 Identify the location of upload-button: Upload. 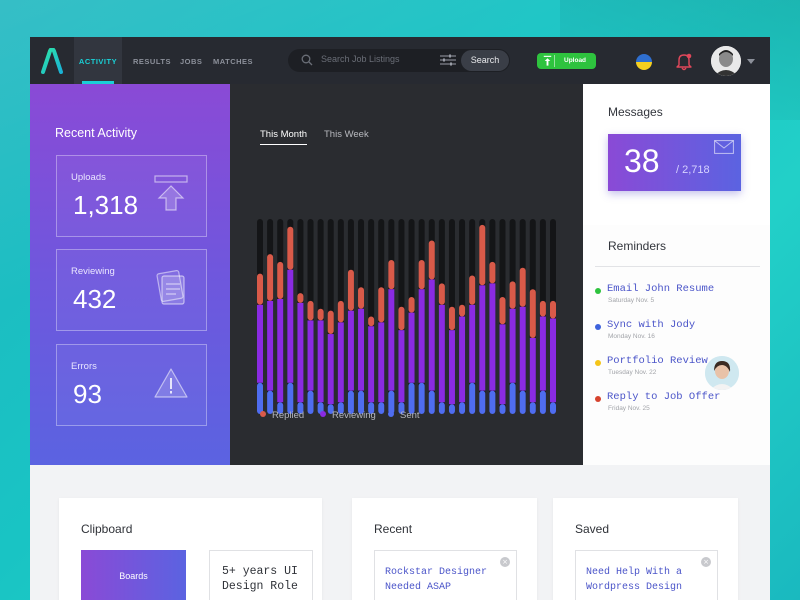
(566, 61).